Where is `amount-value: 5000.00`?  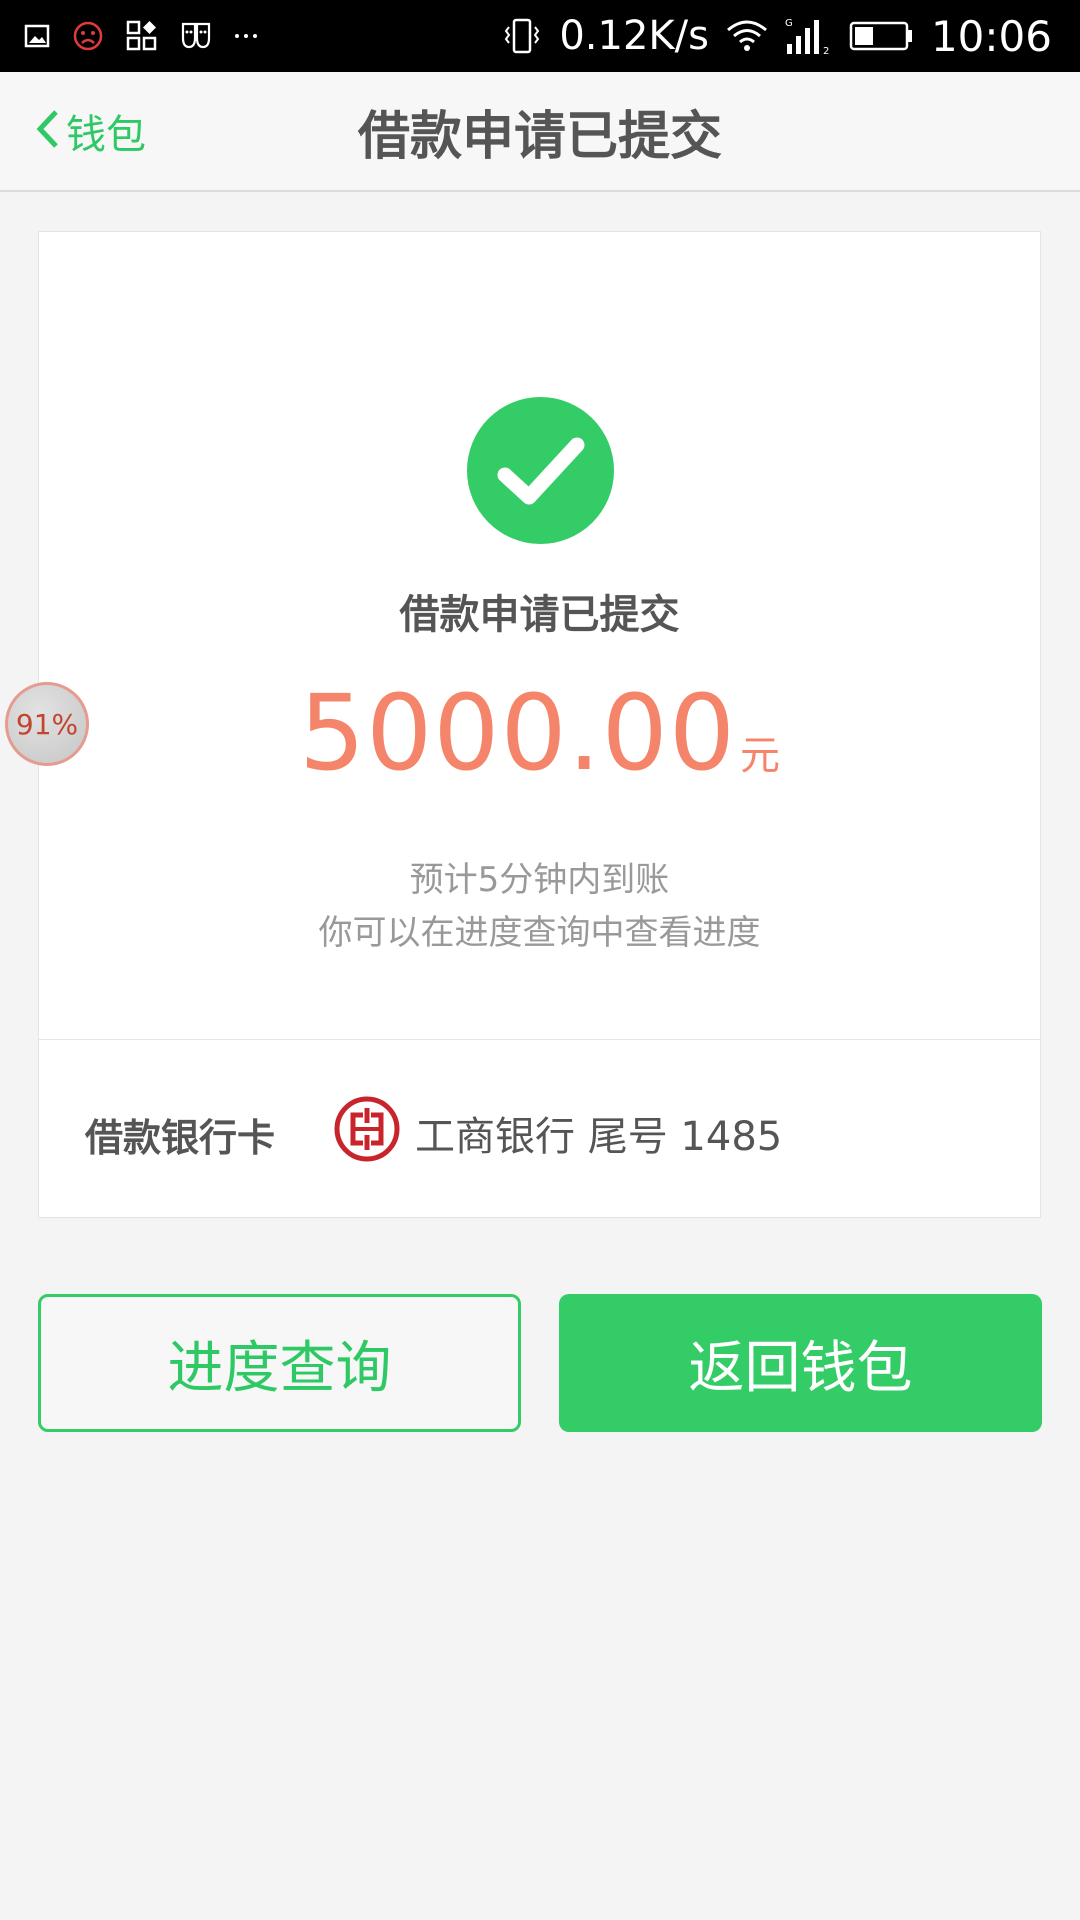 amount-value: 5000.00 is located at coordinates (517, 733).